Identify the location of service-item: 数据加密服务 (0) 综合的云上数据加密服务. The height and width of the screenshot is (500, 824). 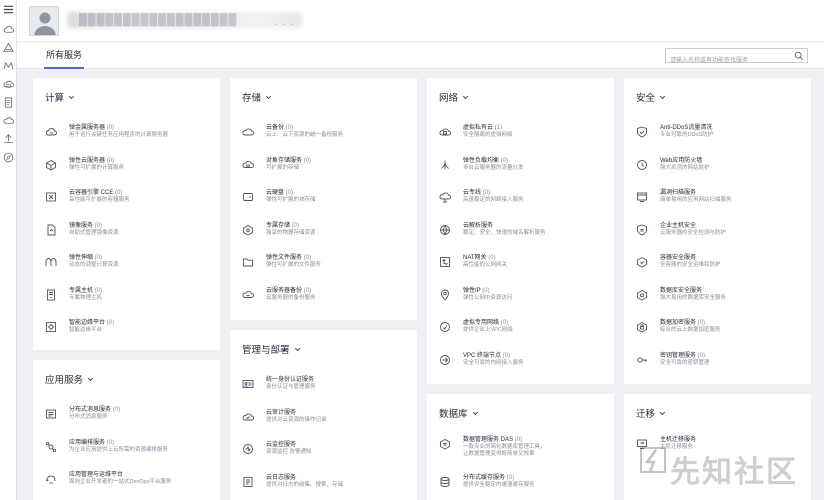
(721, 331).